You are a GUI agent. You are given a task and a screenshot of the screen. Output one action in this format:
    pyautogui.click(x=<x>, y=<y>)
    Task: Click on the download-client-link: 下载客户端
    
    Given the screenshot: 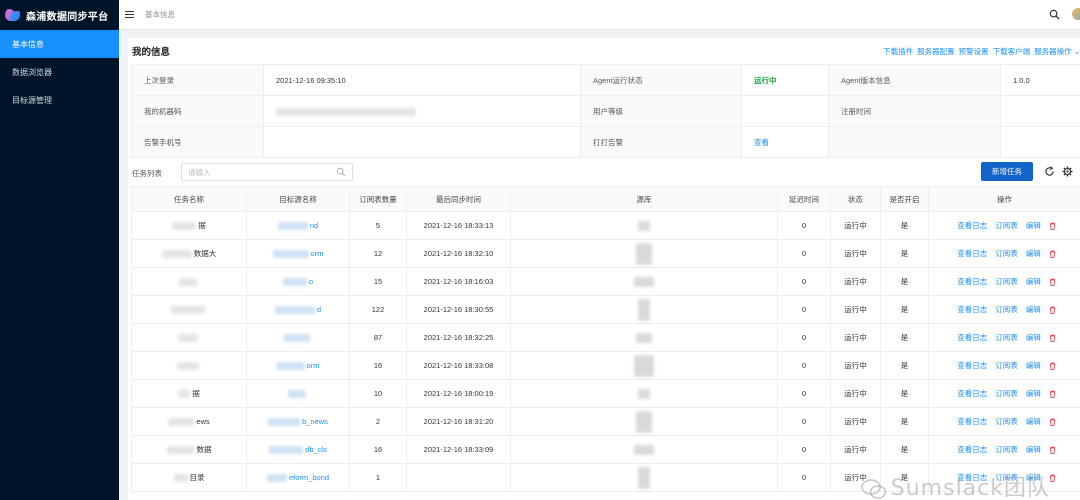 What is the action you would take?
    pyautogui.click(x=1012, y=51)
    